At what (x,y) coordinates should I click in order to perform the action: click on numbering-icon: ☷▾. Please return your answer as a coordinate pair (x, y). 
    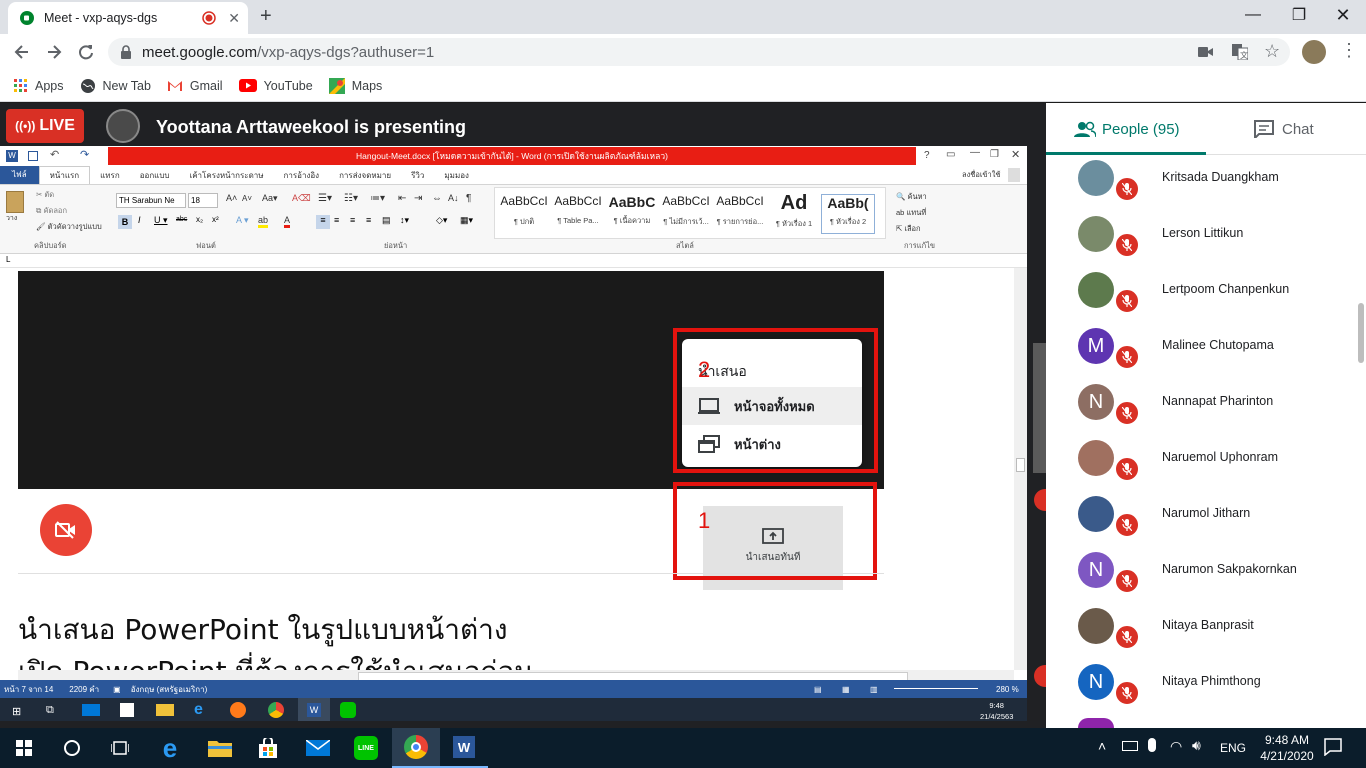
    Looking at the image, I should click on (351, 198).